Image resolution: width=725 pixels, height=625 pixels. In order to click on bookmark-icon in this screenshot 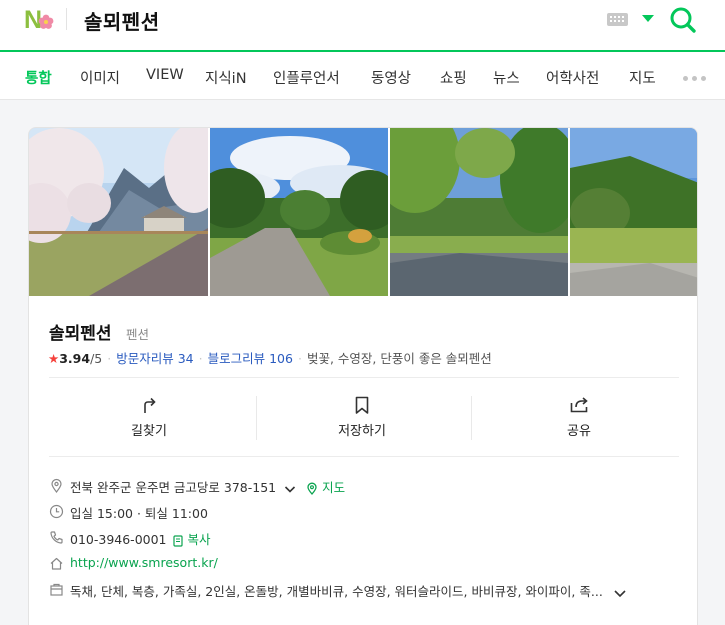, I will do `click(362, 405)`.